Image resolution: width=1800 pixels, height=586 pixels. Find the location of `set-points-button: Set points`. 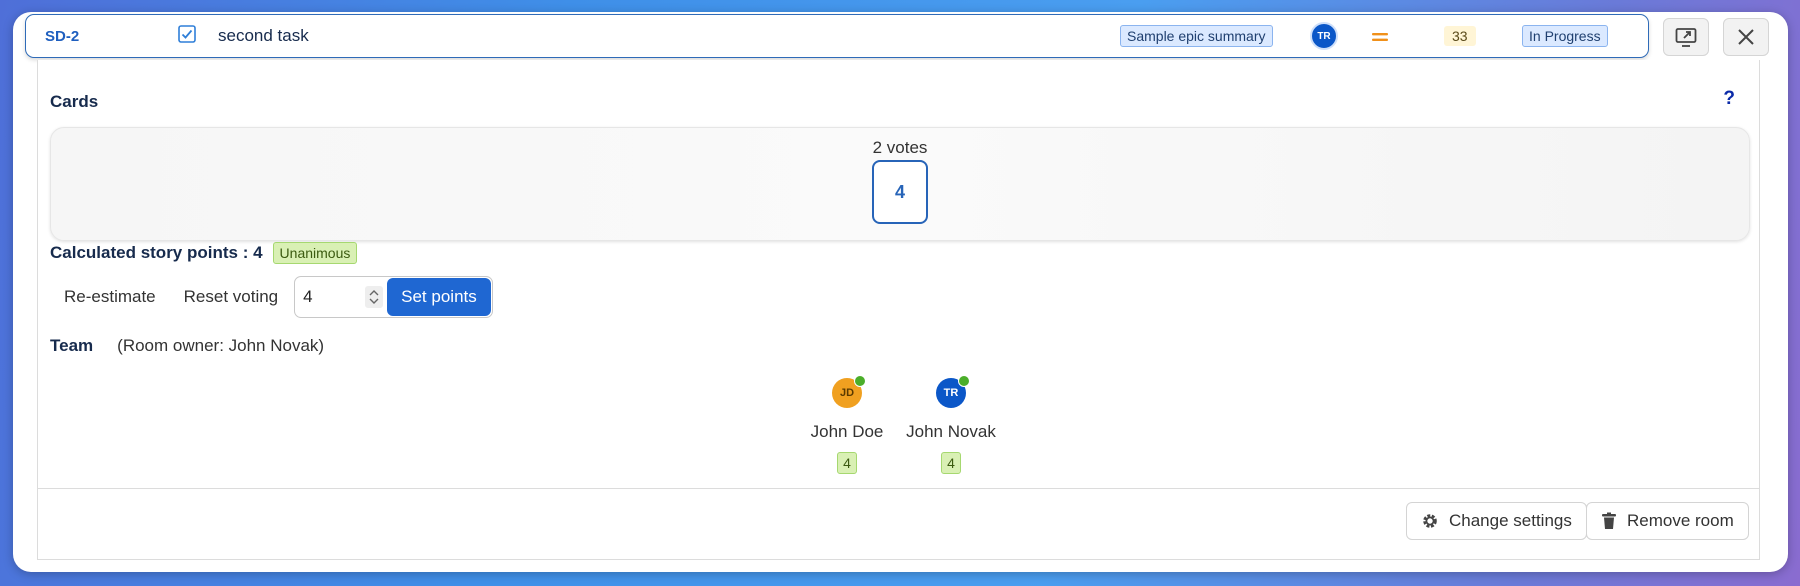

set-points-button: Set points is located at coordinates (439, 297).